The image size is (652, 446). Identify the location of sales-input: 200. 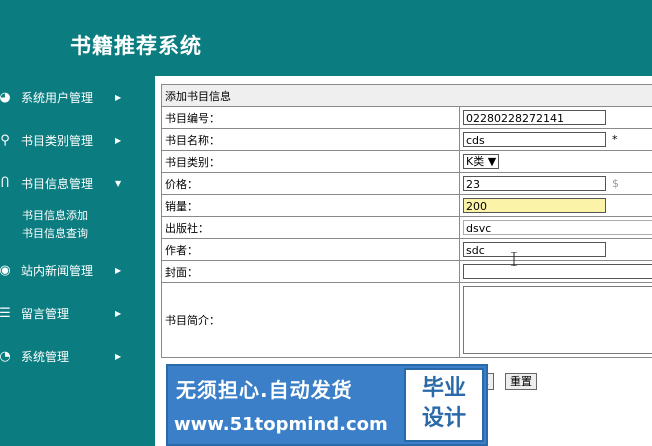
(534, 205).